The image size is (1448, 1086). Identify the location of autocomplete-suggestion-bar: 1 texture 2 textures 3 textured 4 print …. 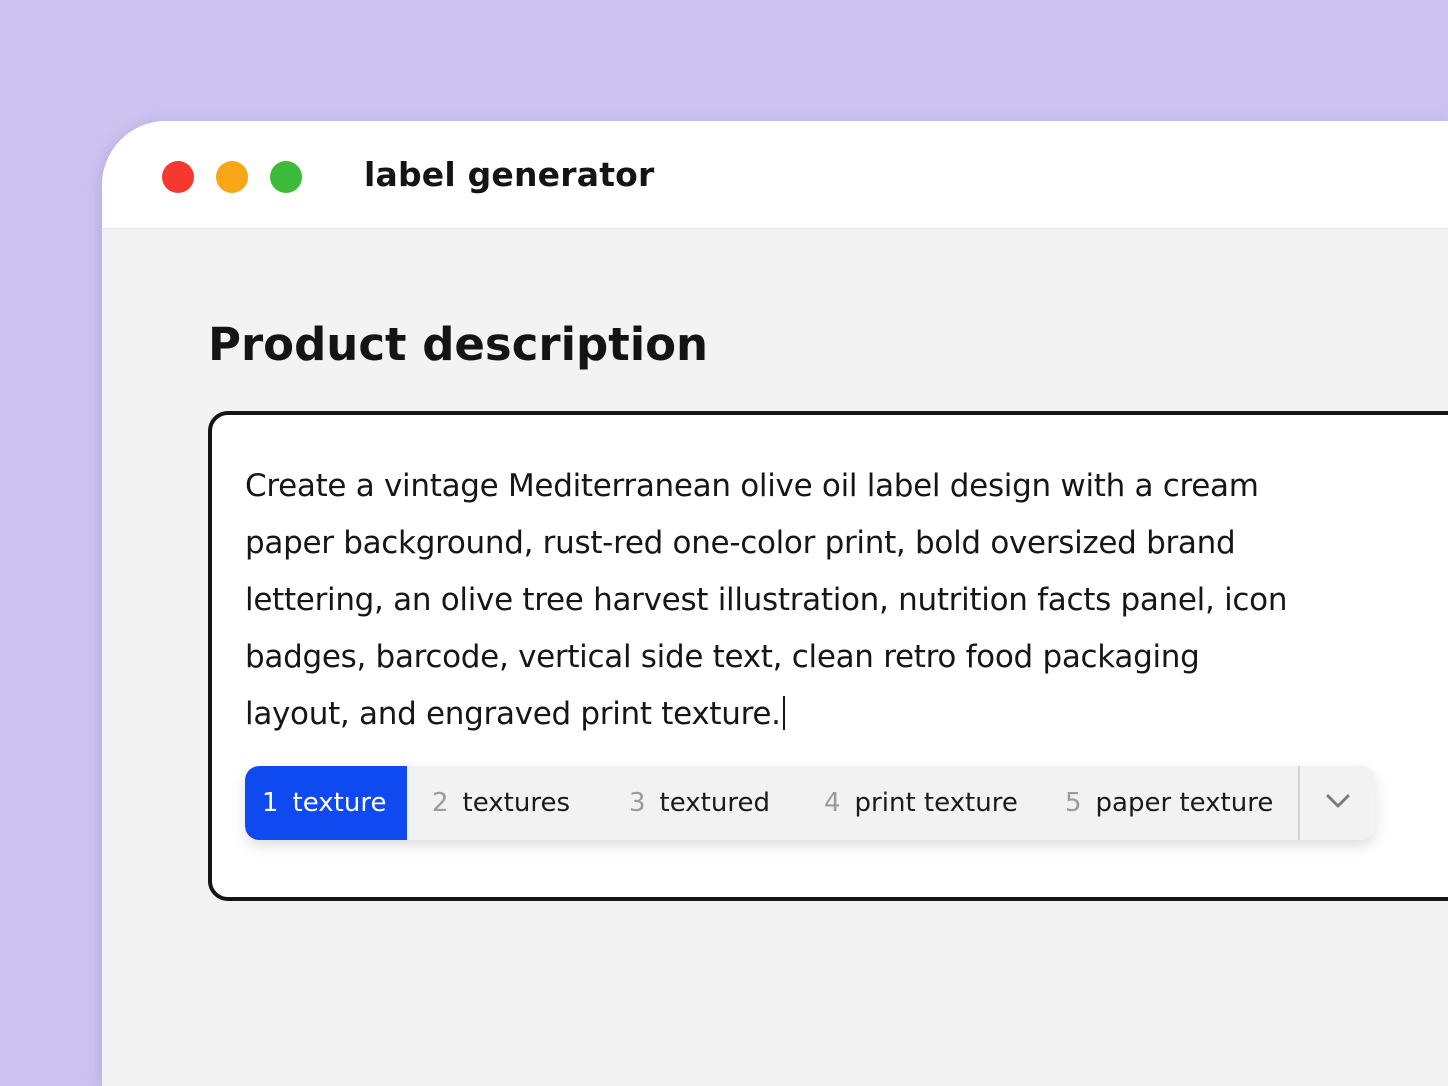
(810, 803).